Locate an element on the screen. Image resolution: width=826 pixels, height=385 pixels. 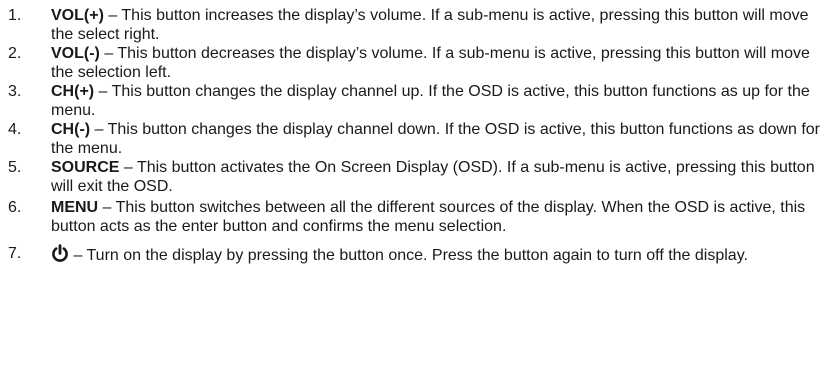
item-term: MENU is located at coordinates (75, 207).